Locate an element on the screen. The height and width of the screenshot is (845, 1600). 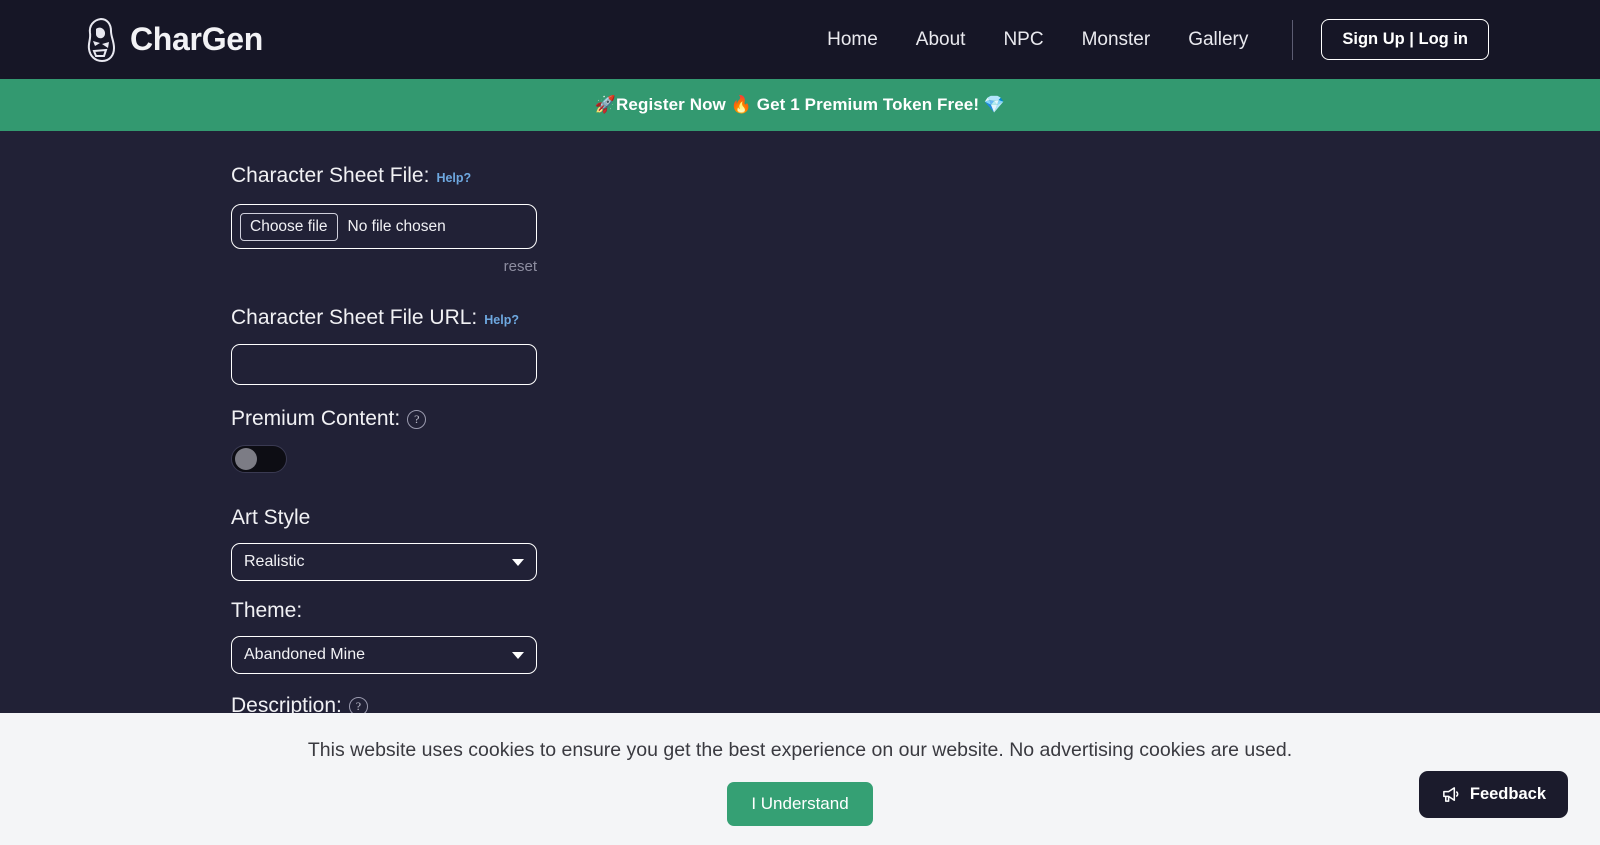
character-sheet-url-label-row: Character Sheet File URL: Help? is located at coordinates (915, 318).